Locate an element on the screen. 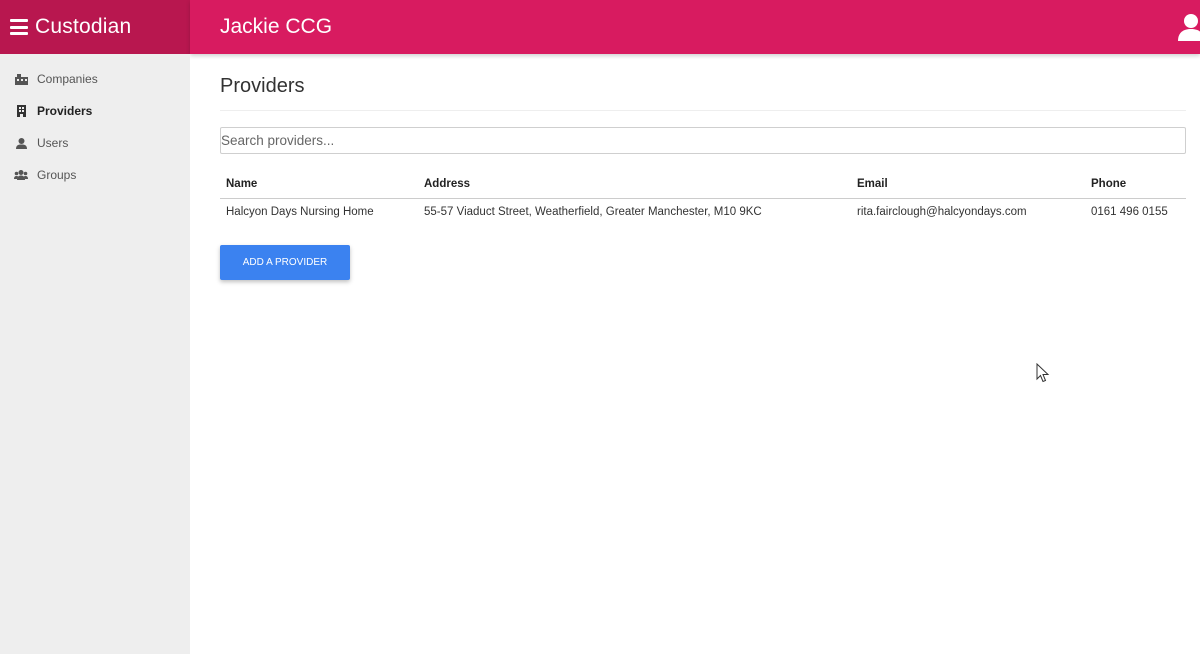  cell-name: Halcyon Days Nursing Home is located at coordinates (319, 212).